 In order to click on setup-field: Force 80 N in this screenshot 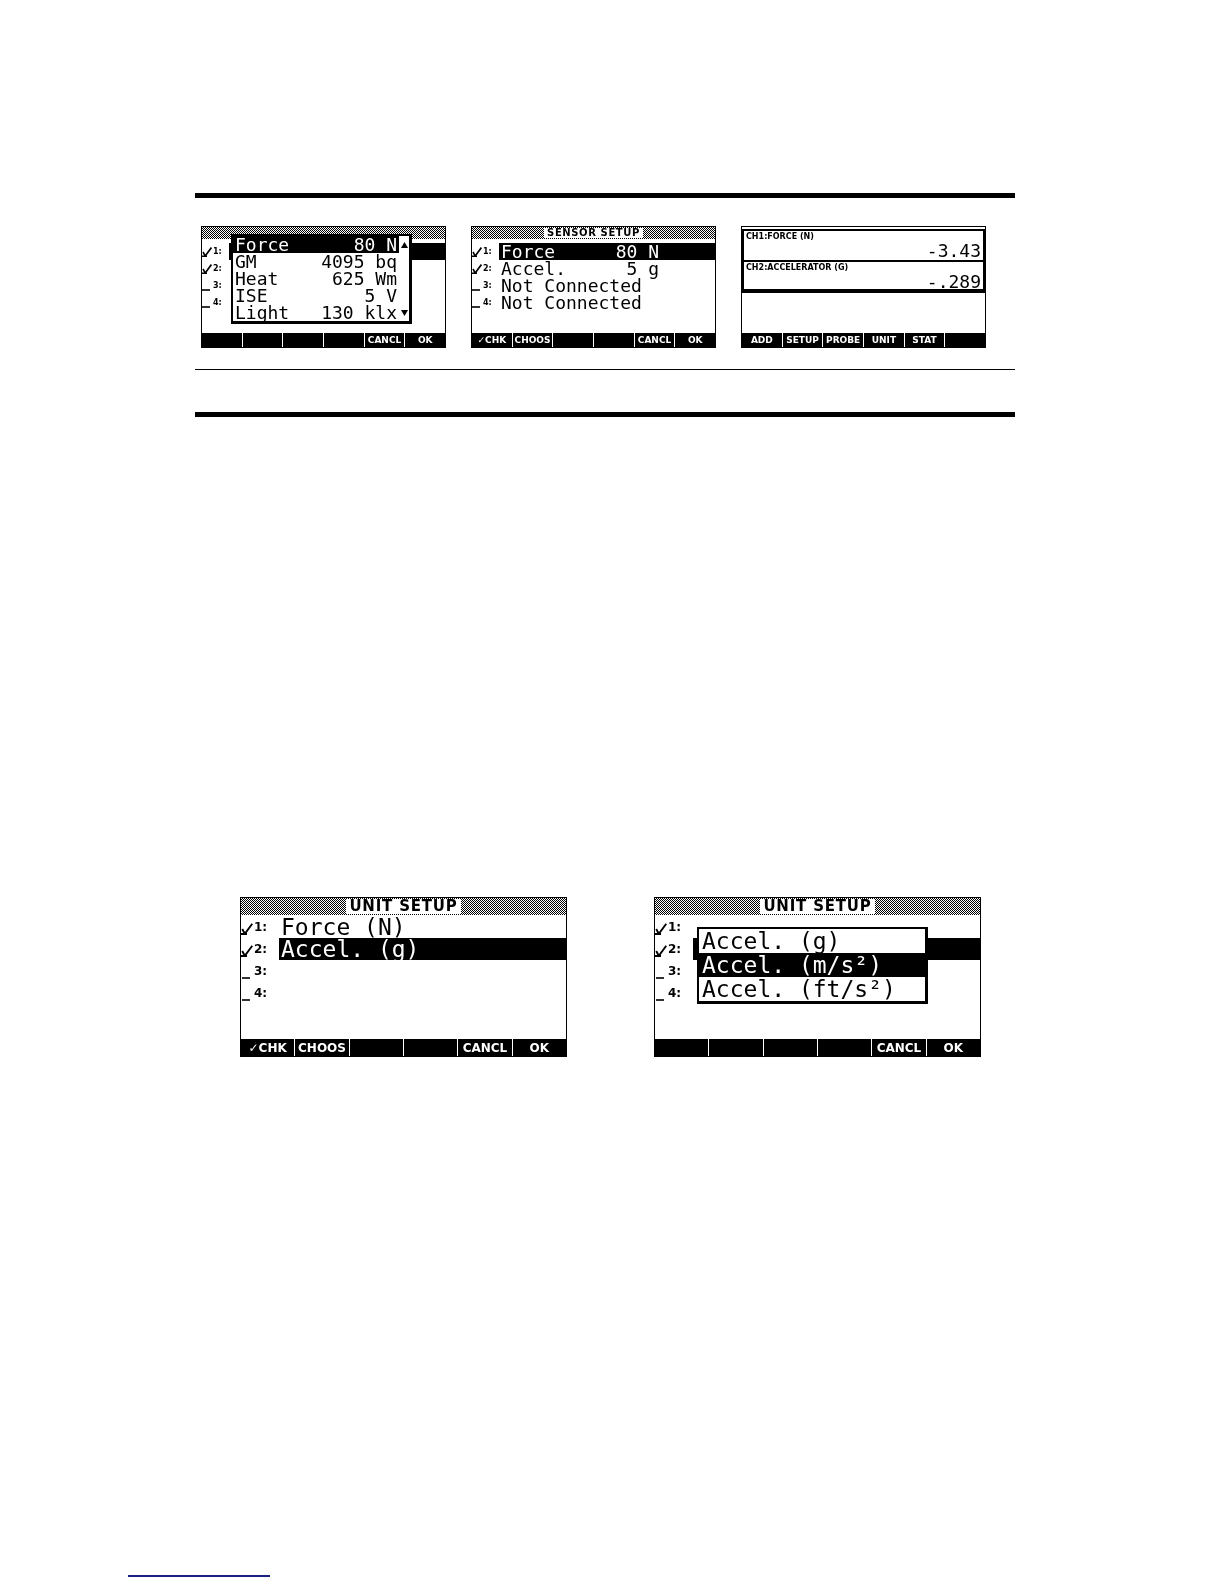, I will do `click(607, 251)`.